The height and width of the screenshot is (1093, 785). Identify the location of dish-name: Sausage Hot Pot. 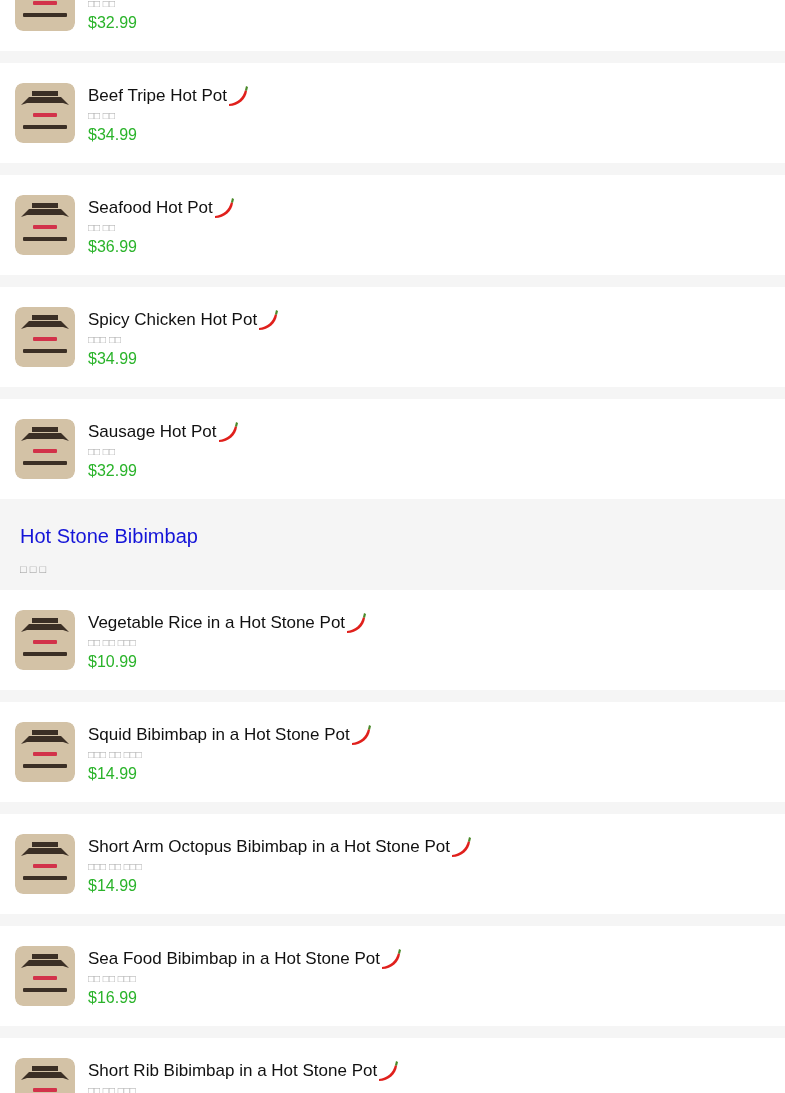
(152, 432).